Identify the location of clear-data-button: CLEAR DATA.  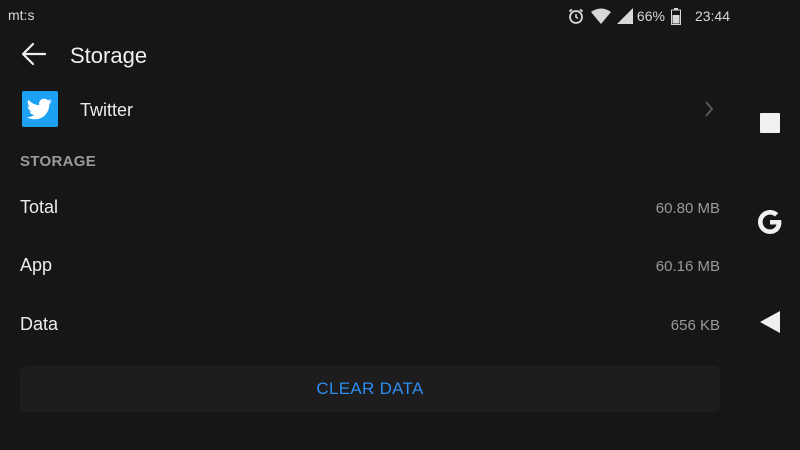
(370, 389).